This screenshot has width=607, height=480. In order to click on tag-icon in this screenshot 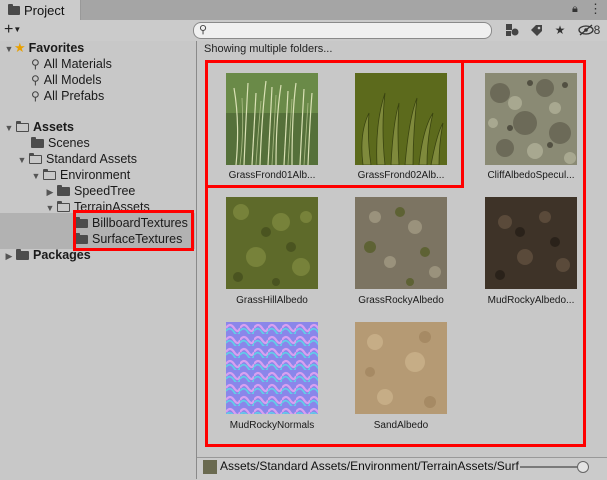, I will do `click(536, 30)`.